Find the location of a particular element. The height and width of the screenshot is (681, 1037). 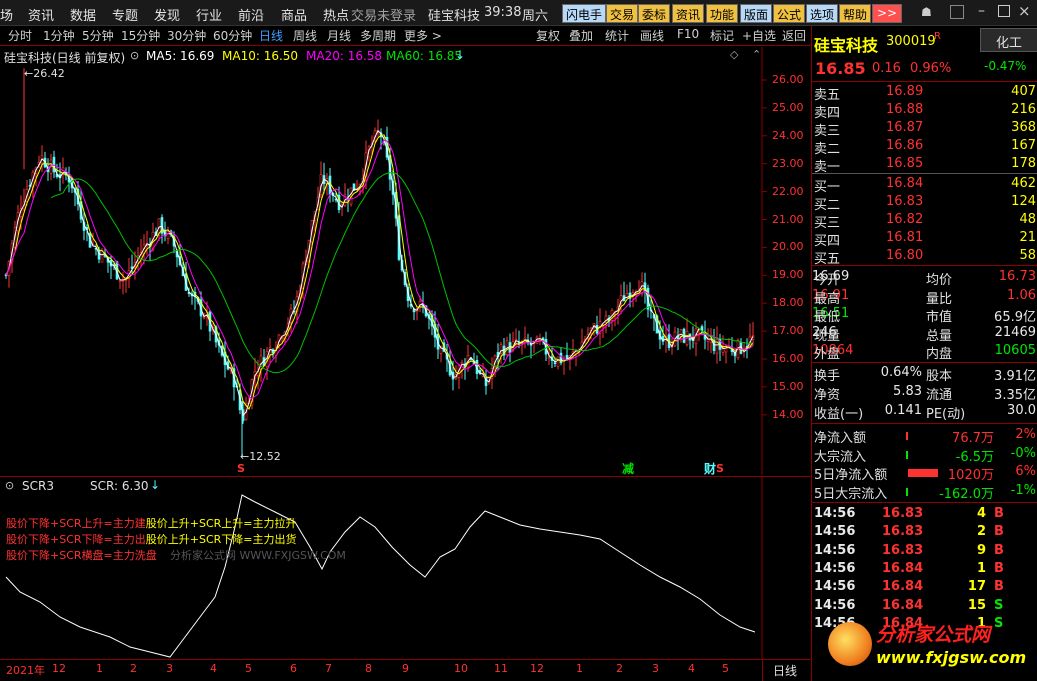

time-label: 8 is located at coordinates (368, 668).